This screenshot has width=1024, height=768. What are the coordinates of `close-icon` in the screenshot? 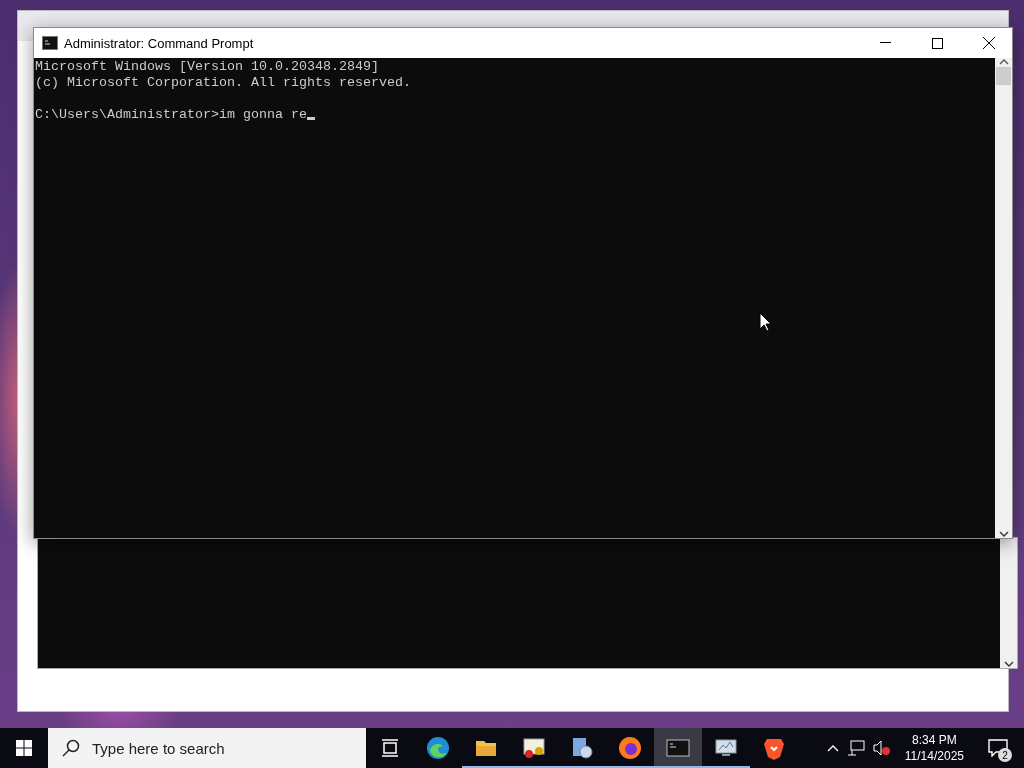 It's located at (989, 43).